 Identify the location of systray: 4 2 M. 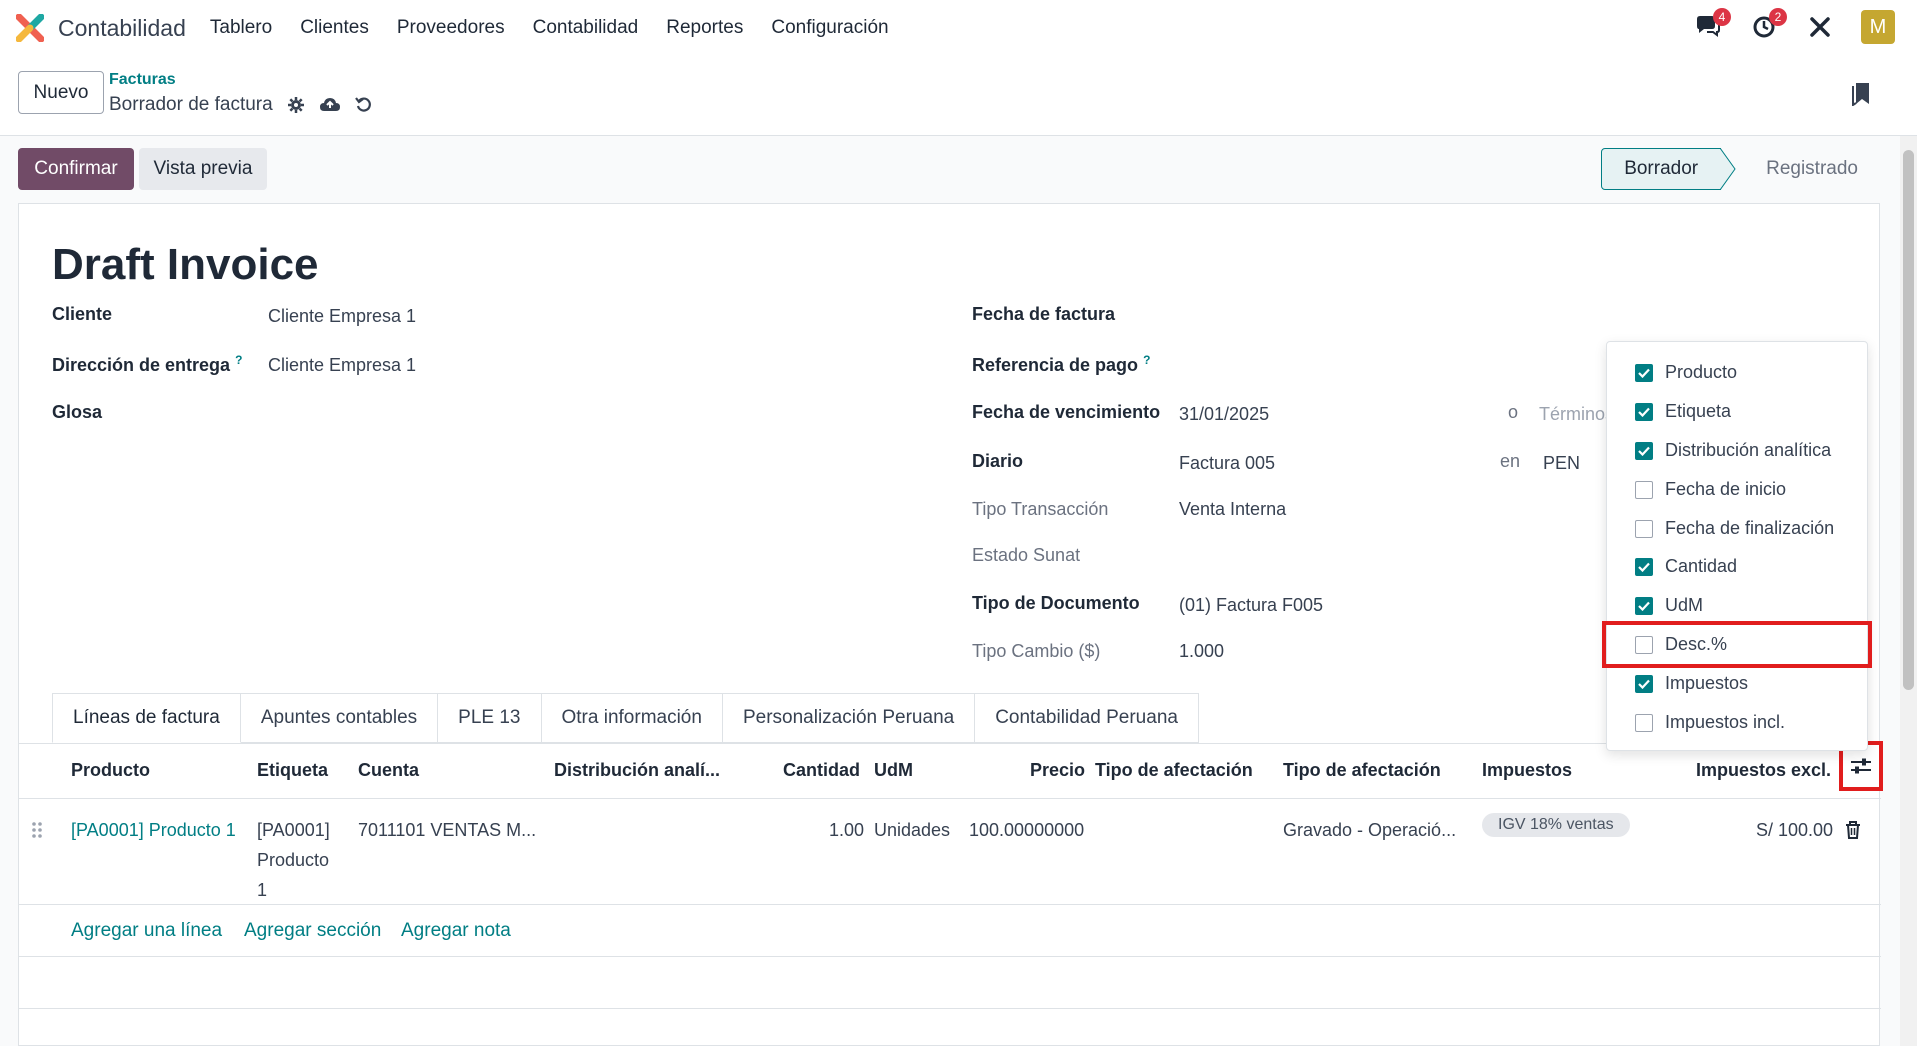
(1794, 26).